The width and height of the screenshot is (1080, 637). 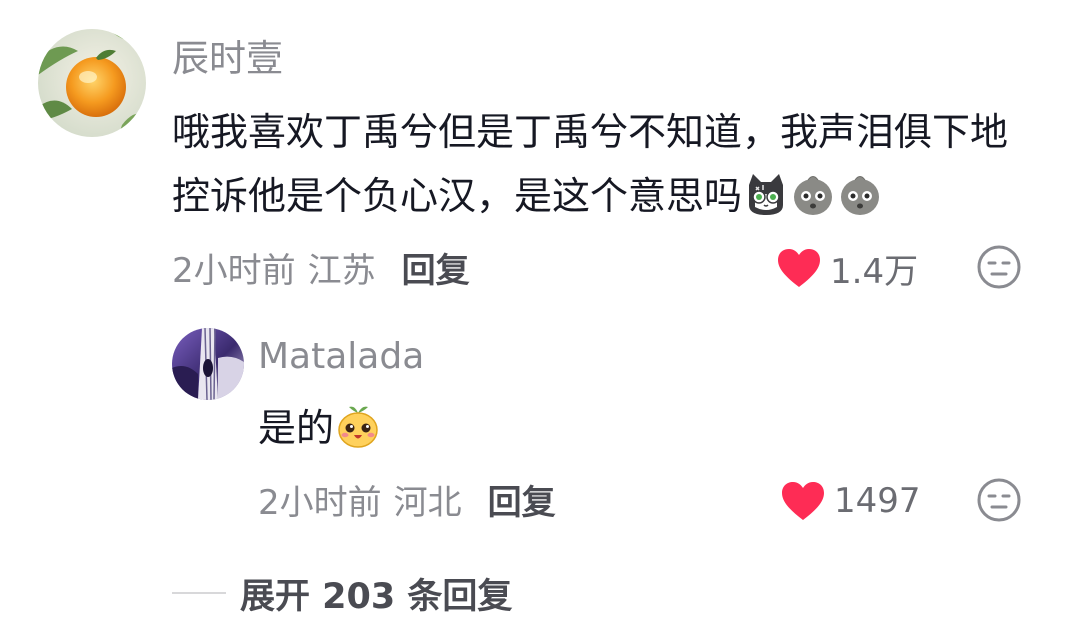 I want to click on comment-location: 江苏, so click(x=341, y=270).